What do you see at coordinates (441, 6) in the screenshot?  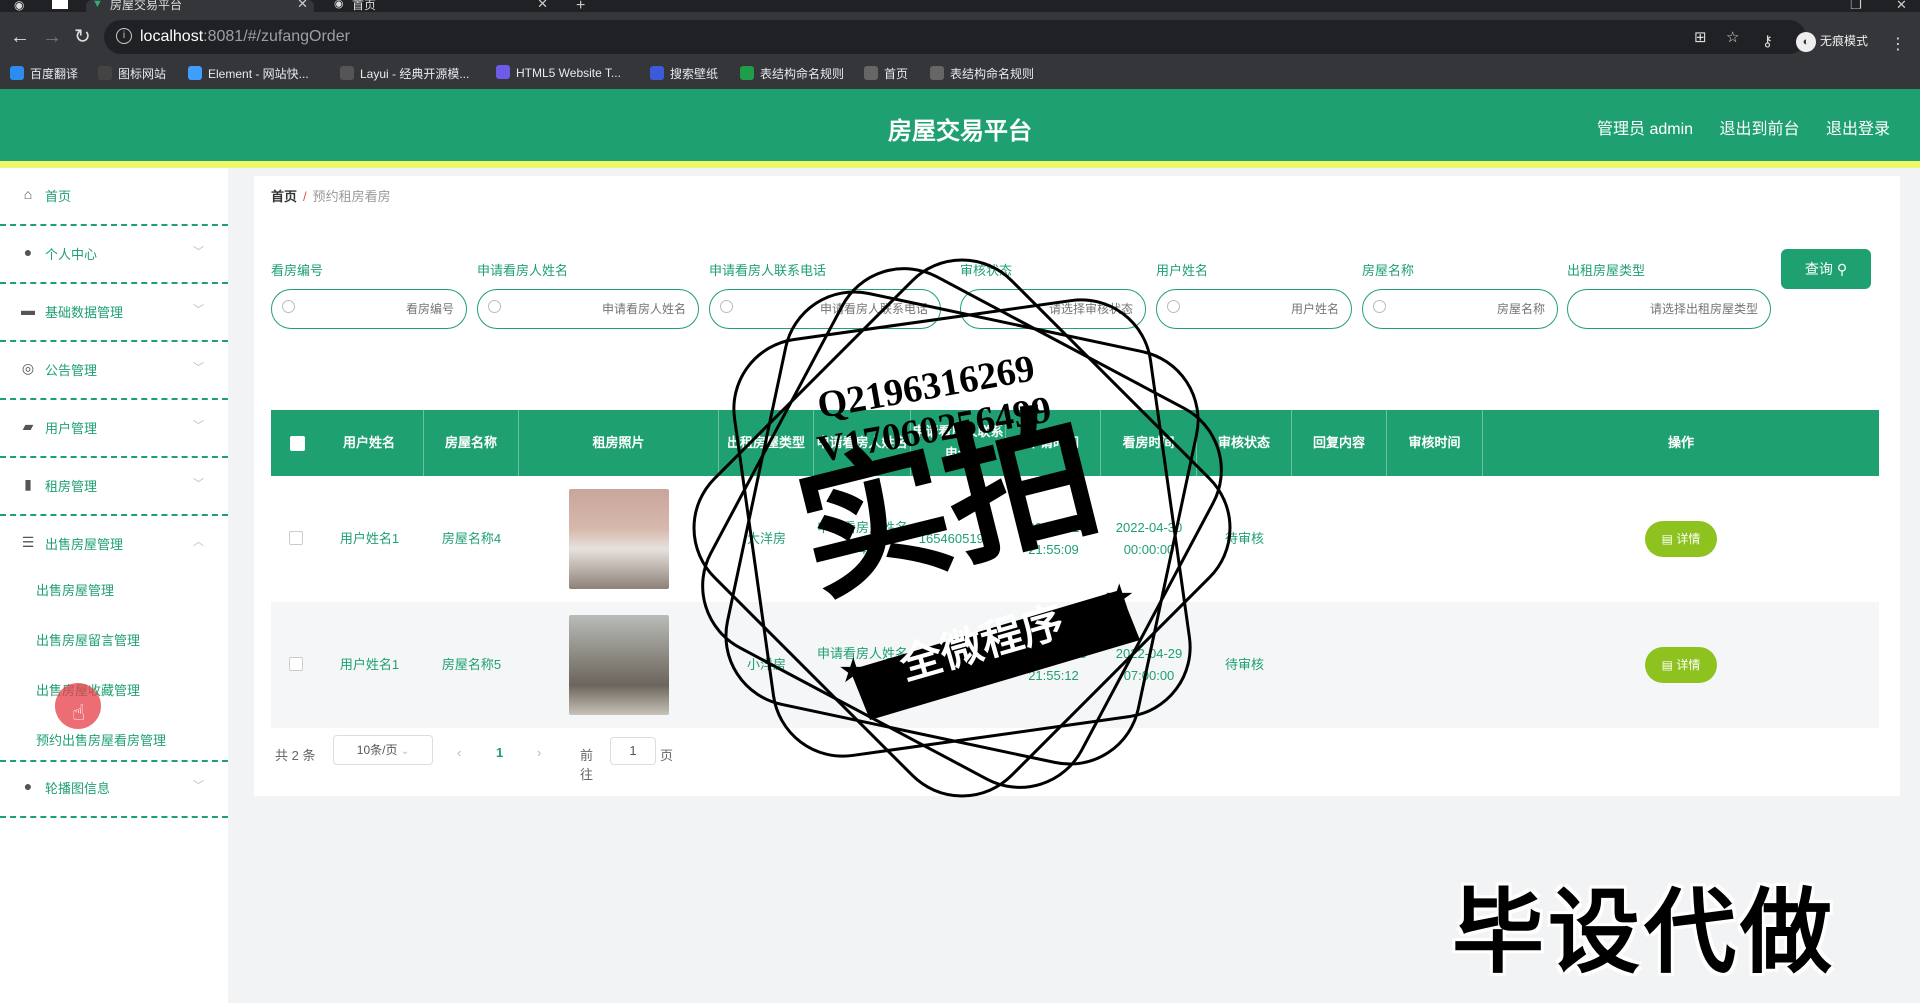 I see `browser-tab: ◉ 首页 ✕` at bounding box center [441, 6].